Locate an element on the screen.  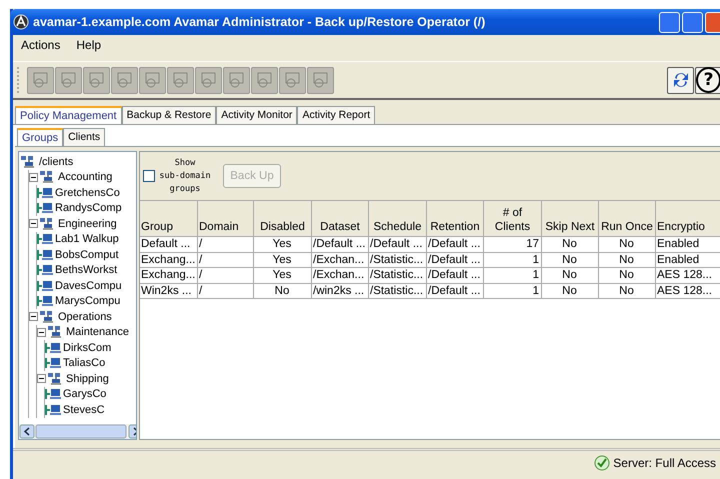
tree-group-label: Shipping is located at coordinates (87, 378).